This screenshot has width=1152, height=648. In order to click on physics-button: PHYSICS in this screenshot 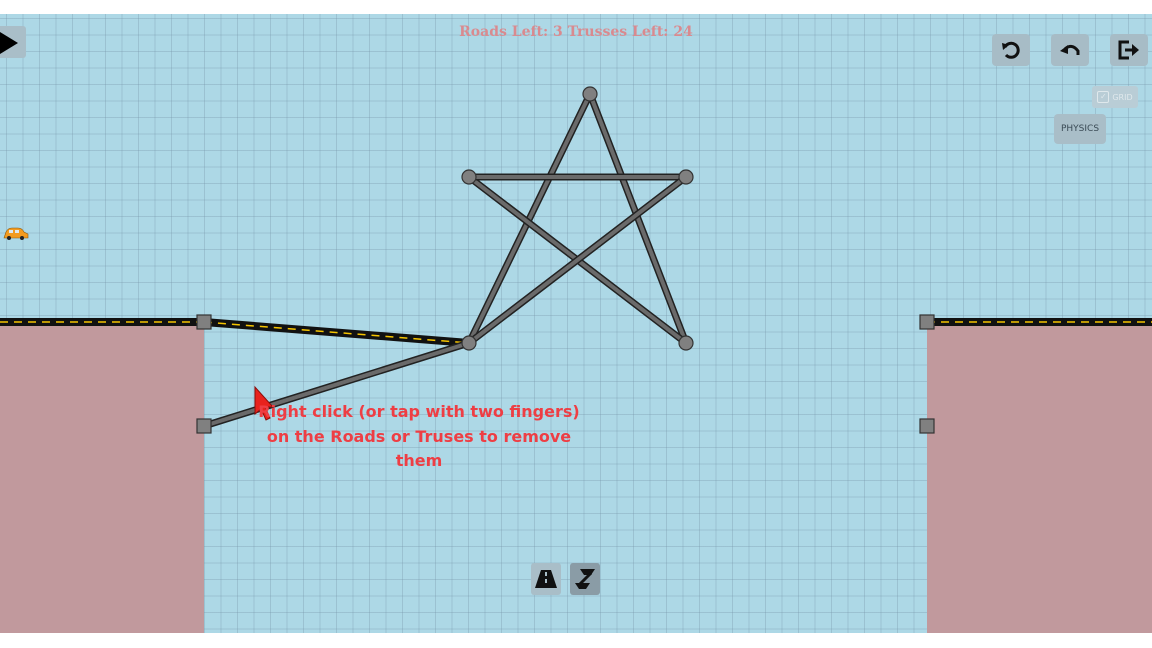, I will do `click(1080, 129)`.